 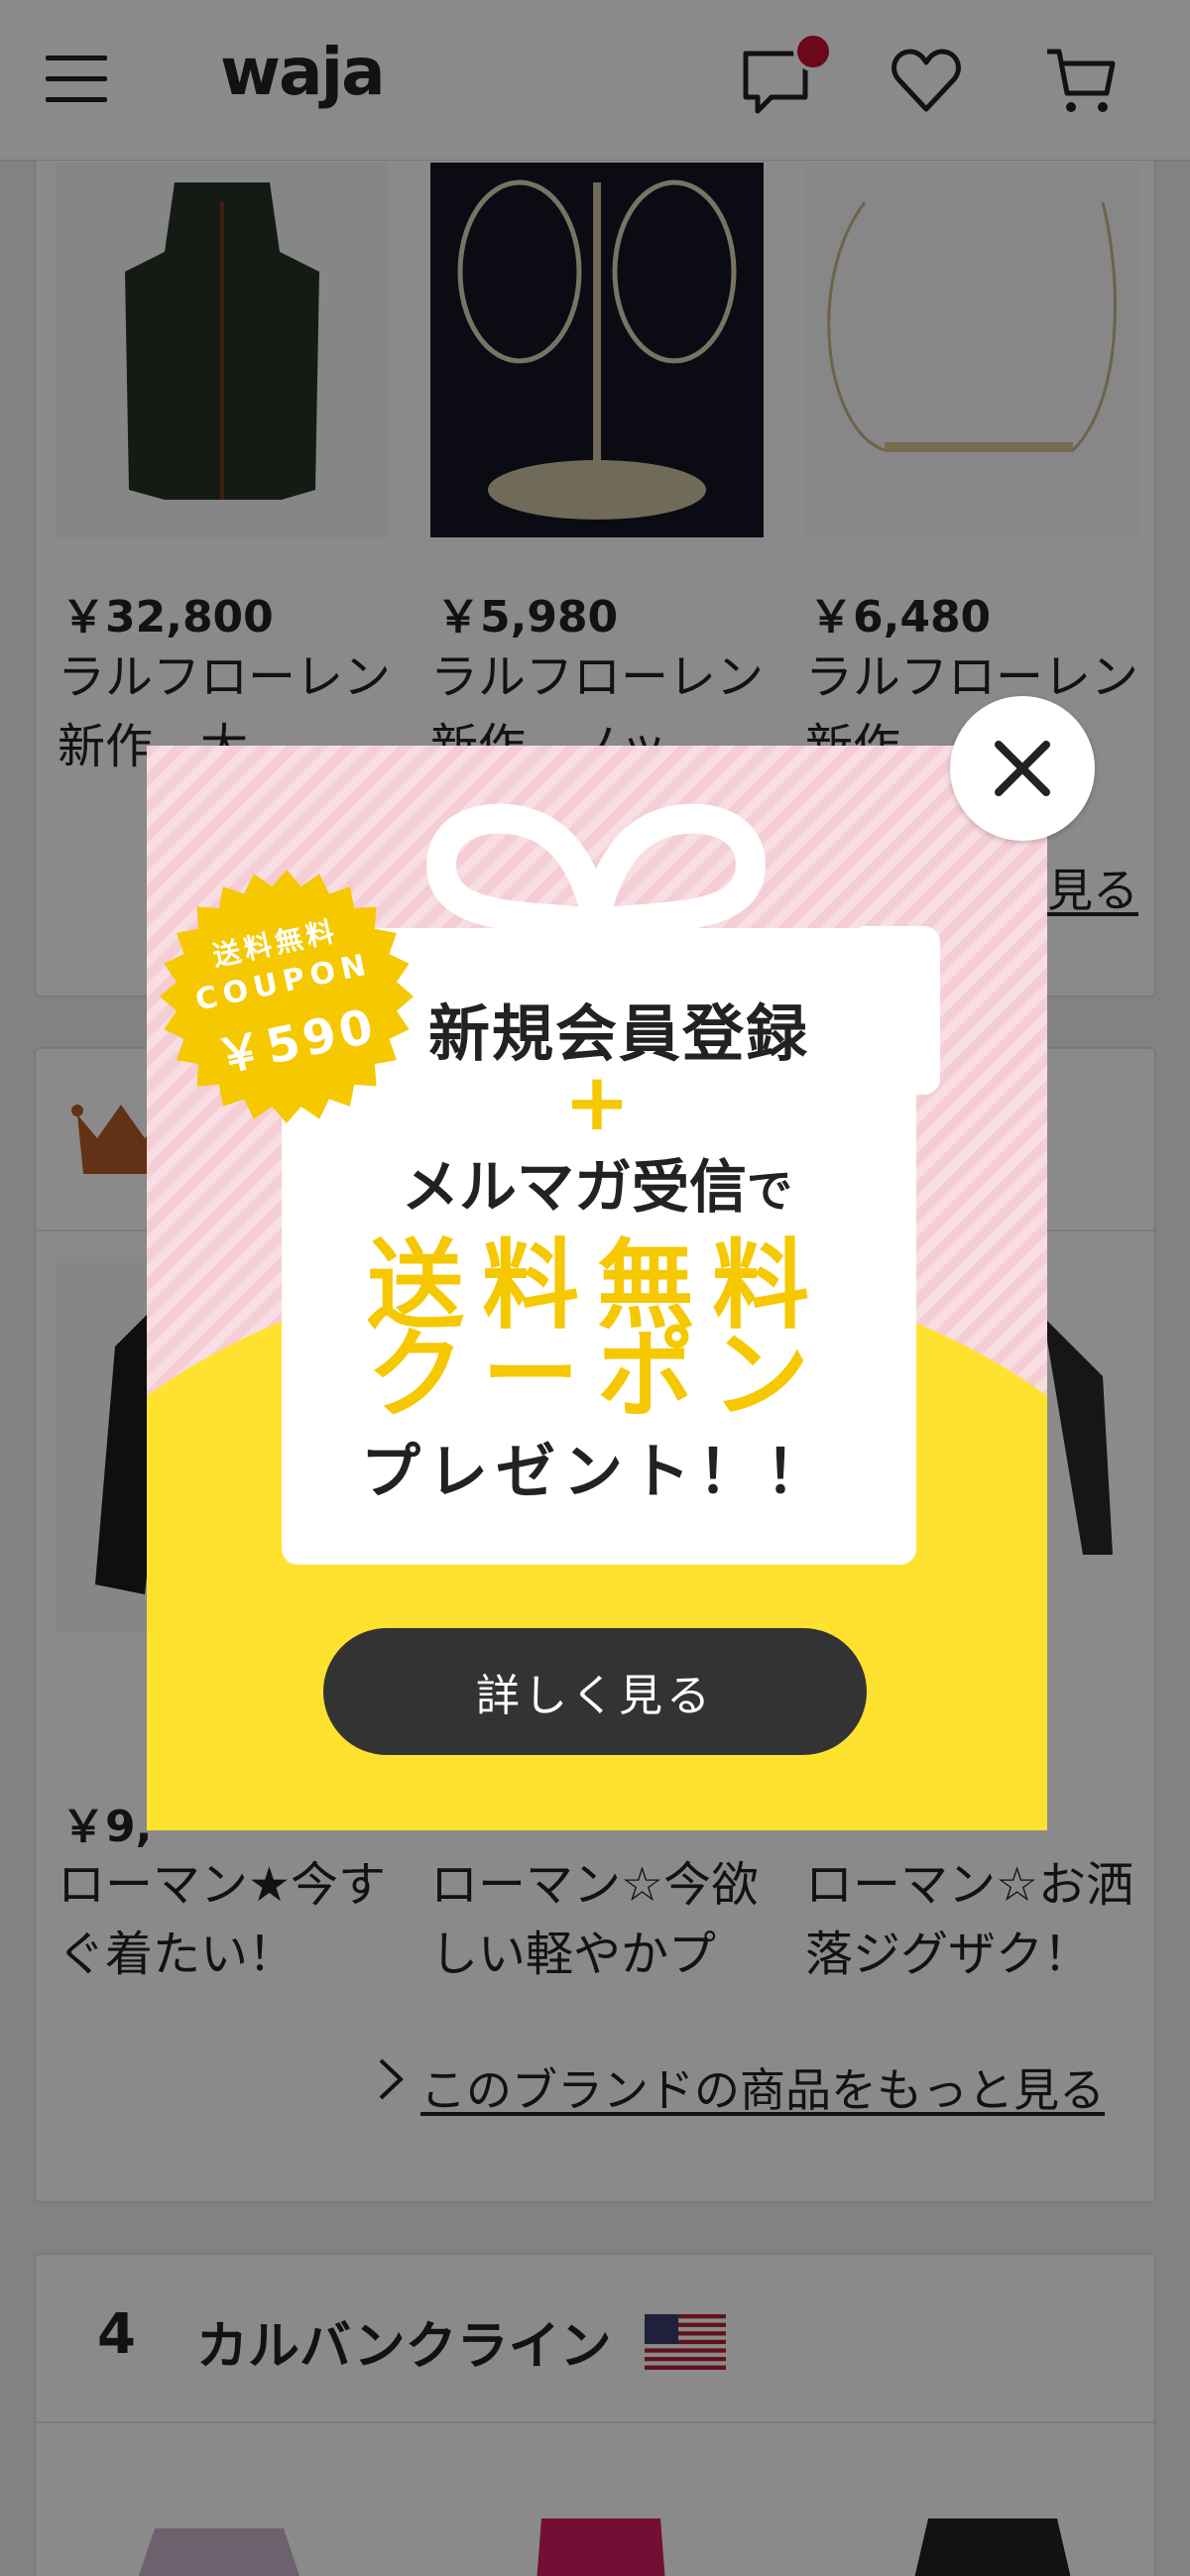 What do you see at coordinates (574, 1187) in the screenshot?
I see `headline-newsletter-main: メルマガ受信` at bounding box center [574, 1187].